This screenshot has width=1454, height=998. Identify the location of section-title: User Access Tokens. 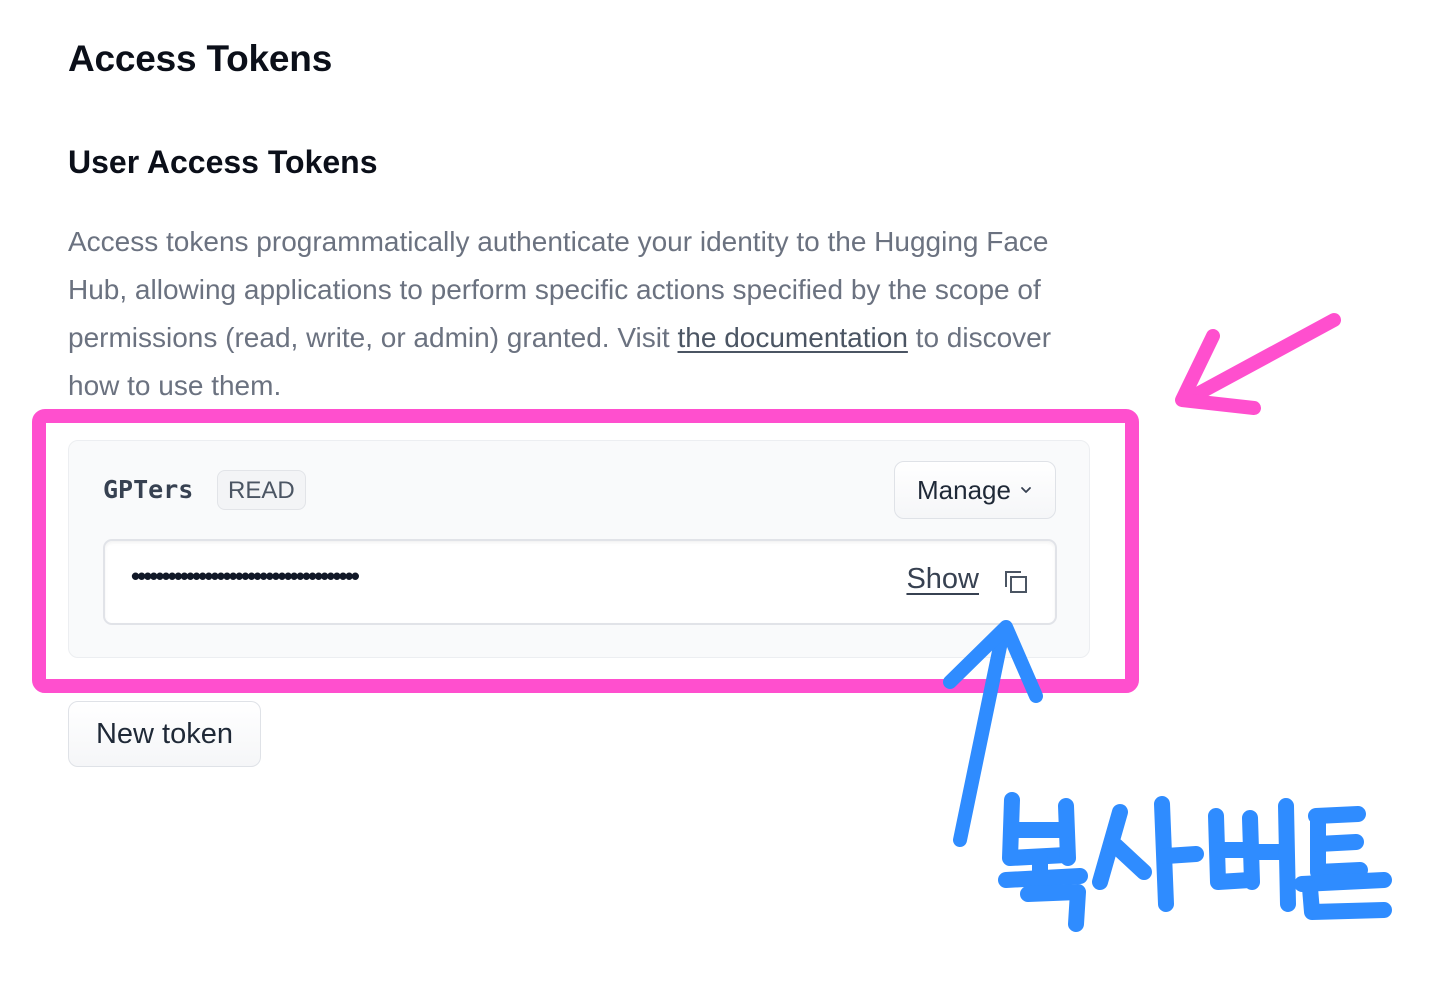
(223, 162).